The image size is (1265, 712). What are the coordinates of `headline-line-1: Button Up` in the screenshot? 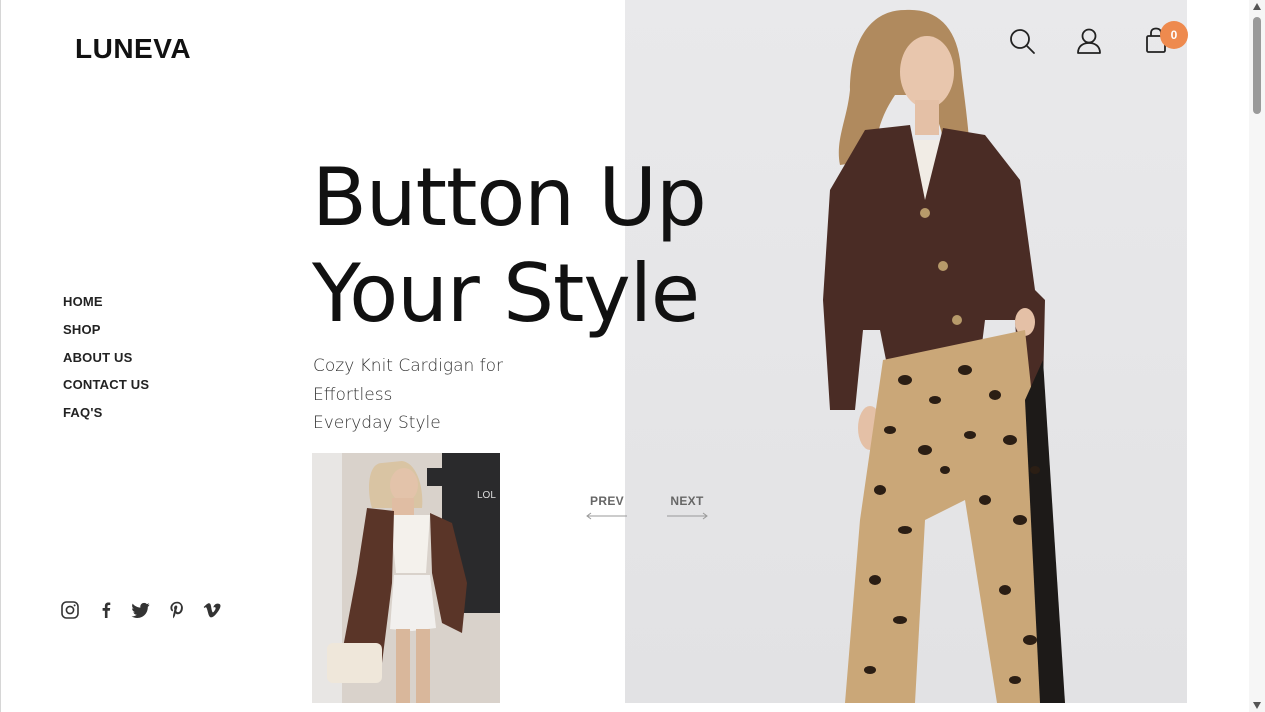 It's located at (509, 197).